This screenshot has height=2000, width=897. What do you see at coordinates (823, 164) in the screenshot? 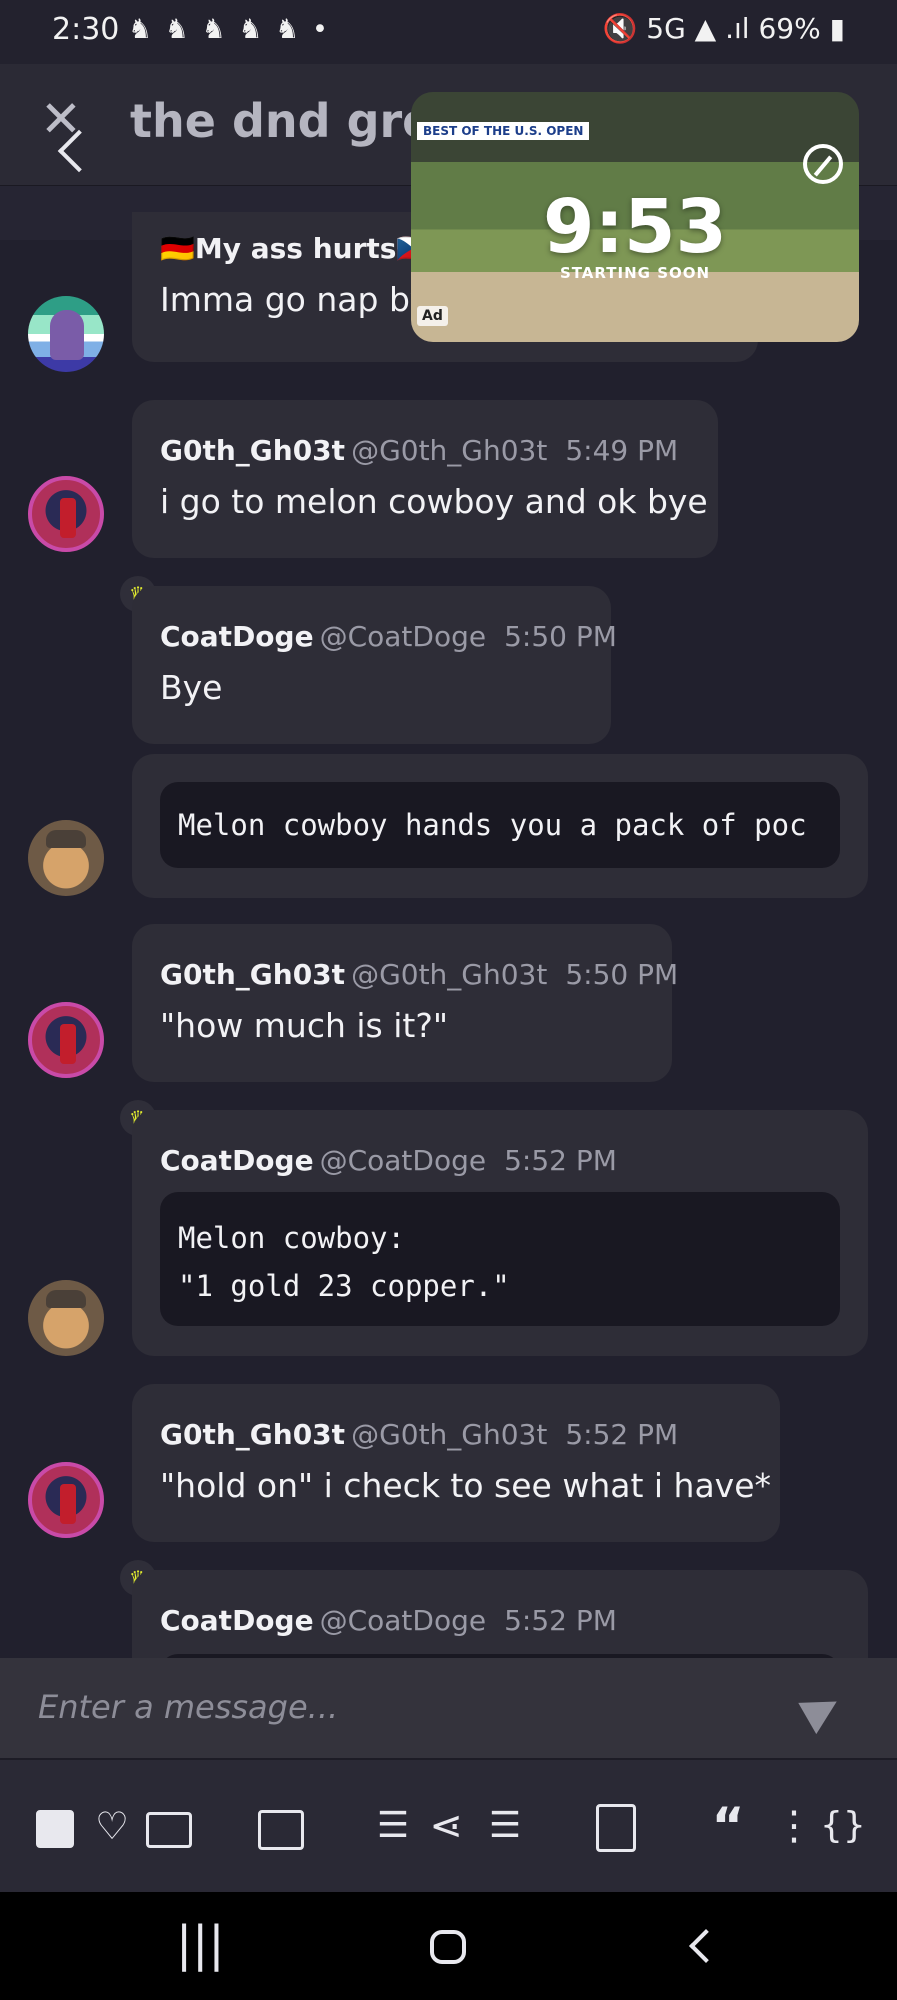
I see `rotate-icon` at bounding box center [823, 164].